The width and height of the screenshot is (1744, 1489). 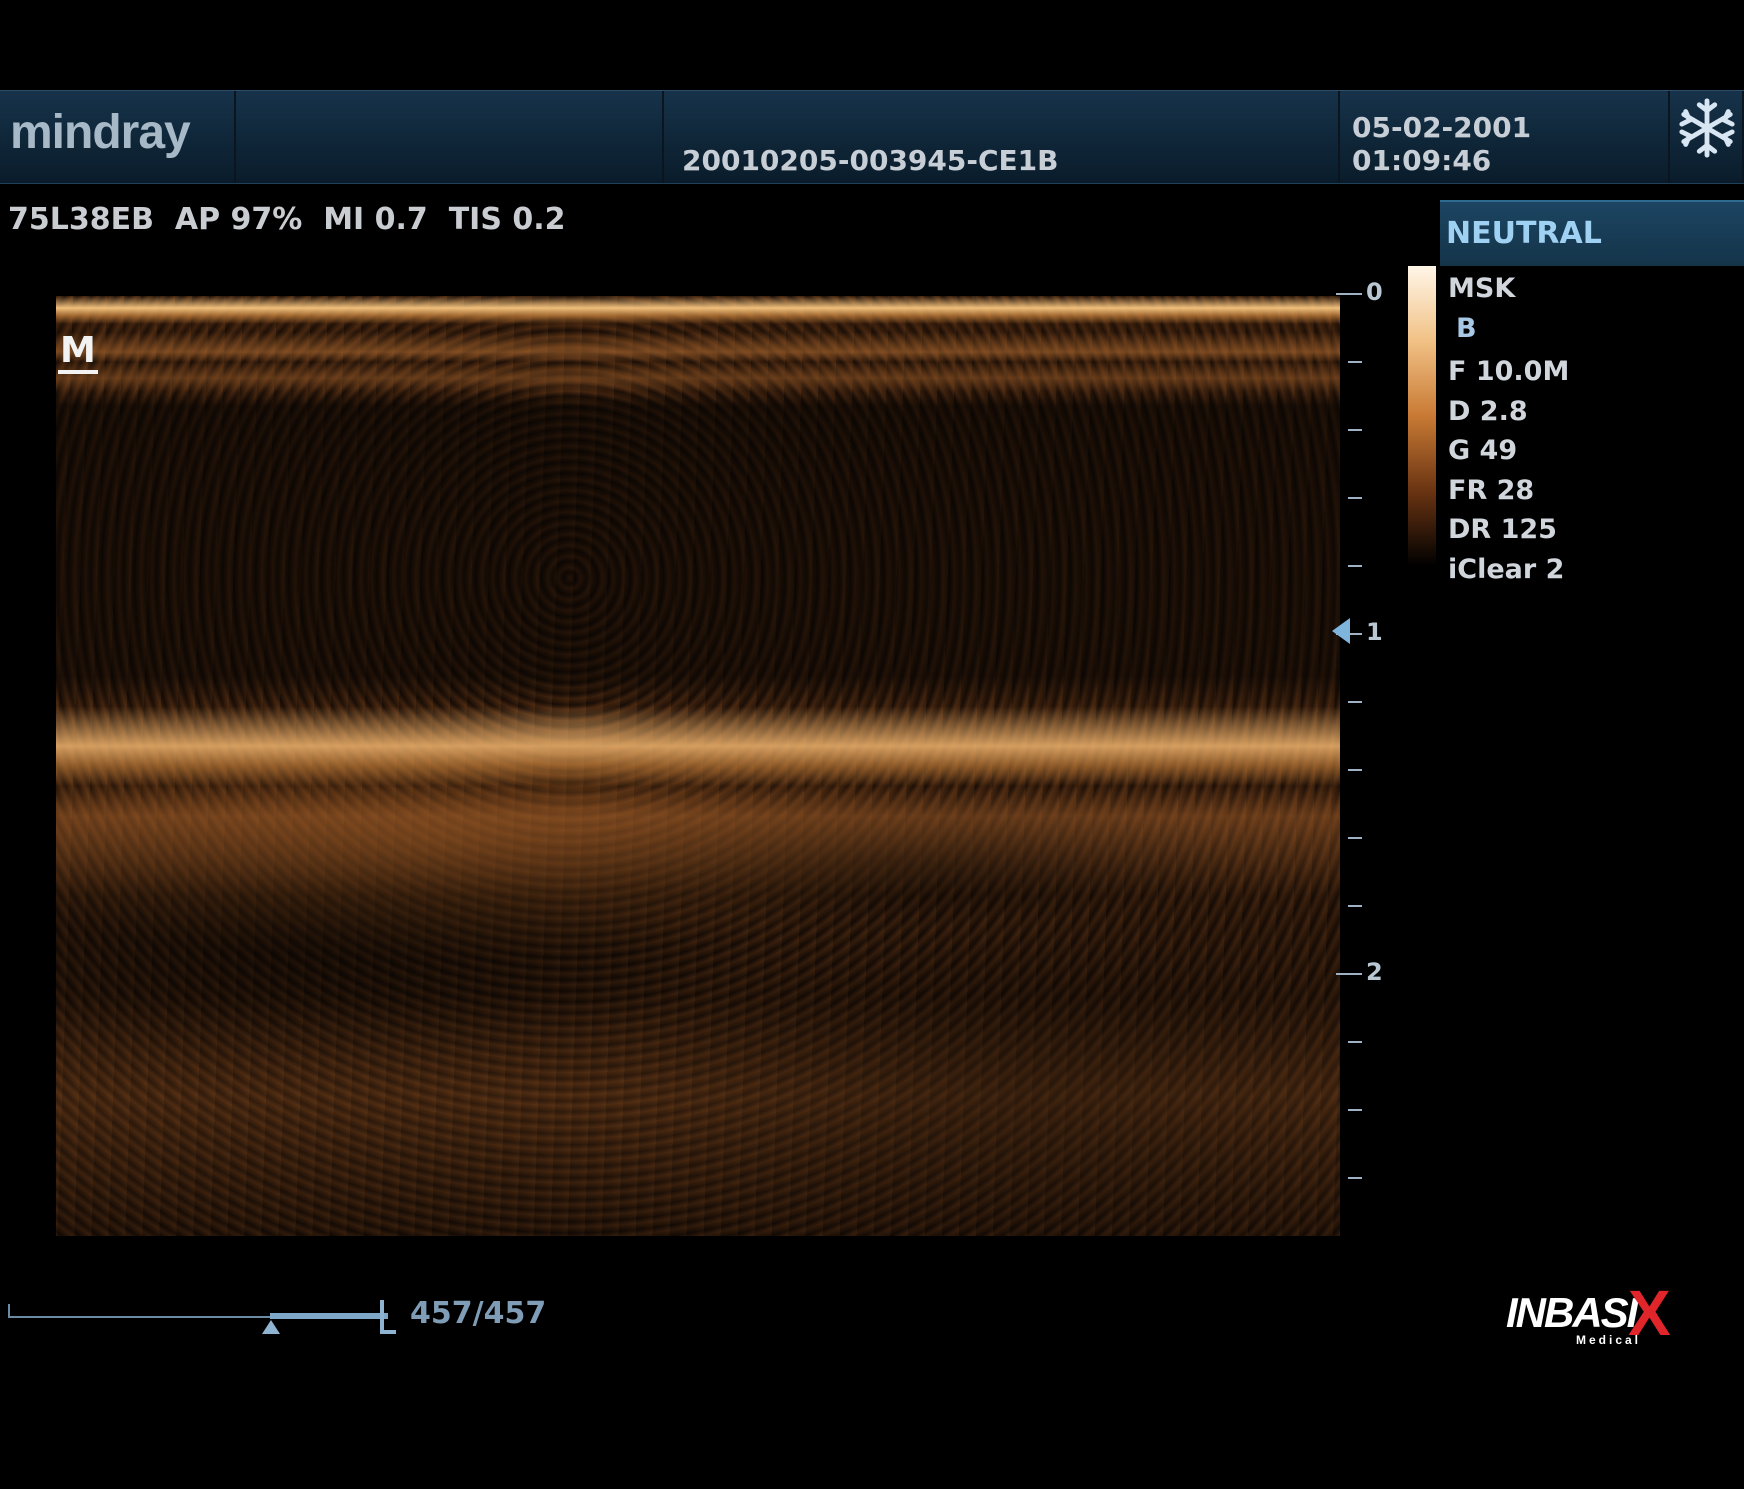 I want to click on header-blank-cell, so click(x=450, y=137).